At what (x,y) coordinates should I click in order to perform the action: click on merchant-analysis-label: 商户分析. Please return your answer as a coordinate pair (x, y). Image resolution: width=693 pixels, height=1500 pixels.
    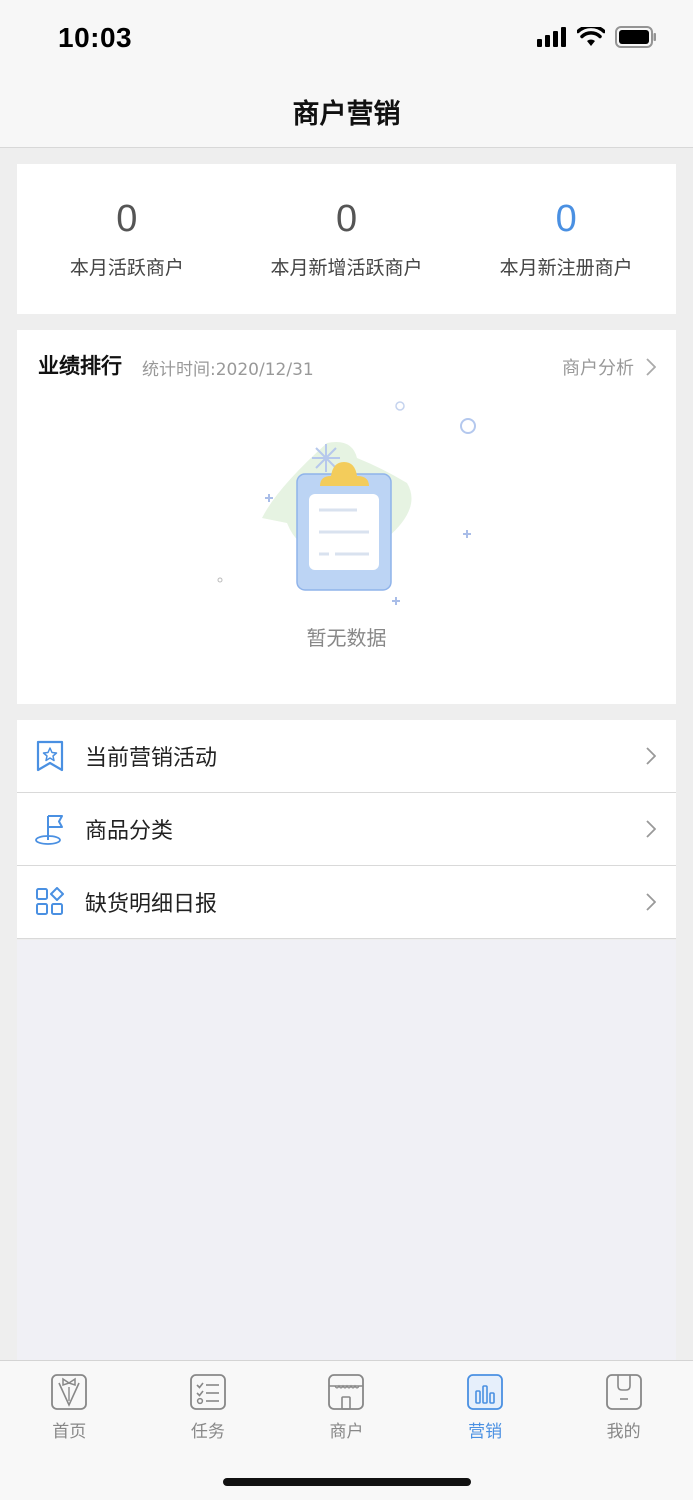
    Looking at the image, I should click on (598, 368).